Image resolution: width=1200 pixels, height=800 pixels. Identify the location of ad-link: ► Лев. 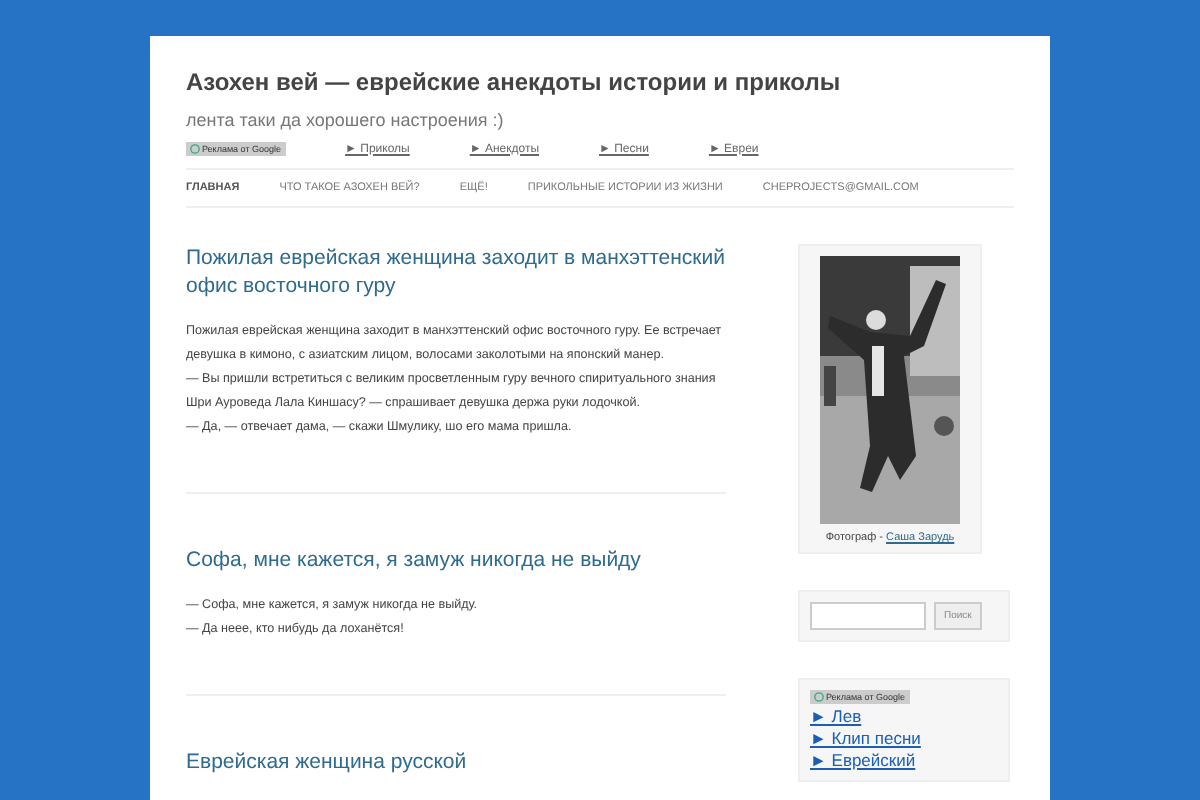
(836, 716).